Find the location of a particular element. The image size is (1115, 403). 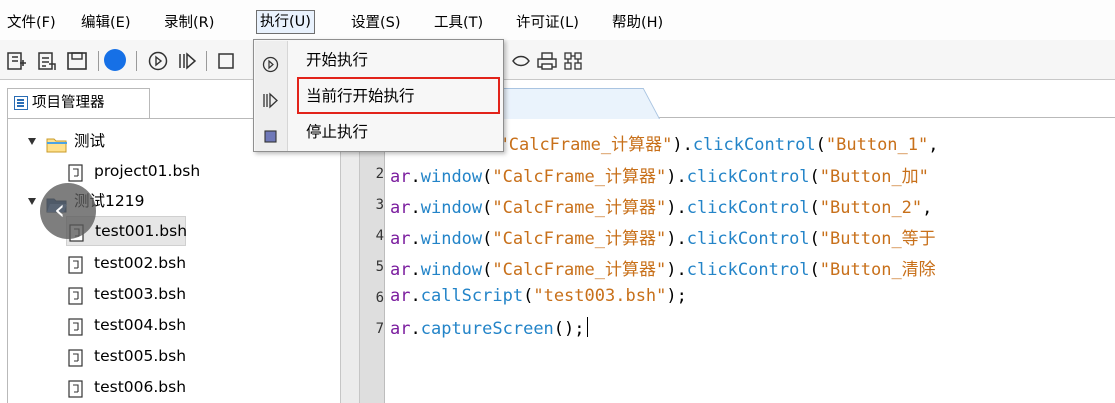

project-manager-icon is located at coordinates (21, 103).